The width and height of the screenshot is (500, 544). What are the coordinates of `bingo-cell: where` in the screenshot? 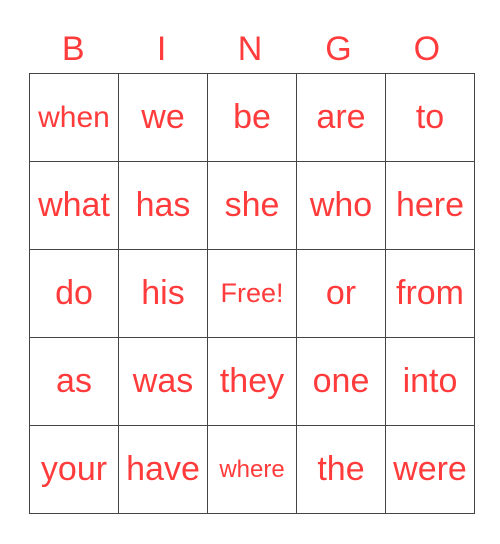 It's located at (252, 469).